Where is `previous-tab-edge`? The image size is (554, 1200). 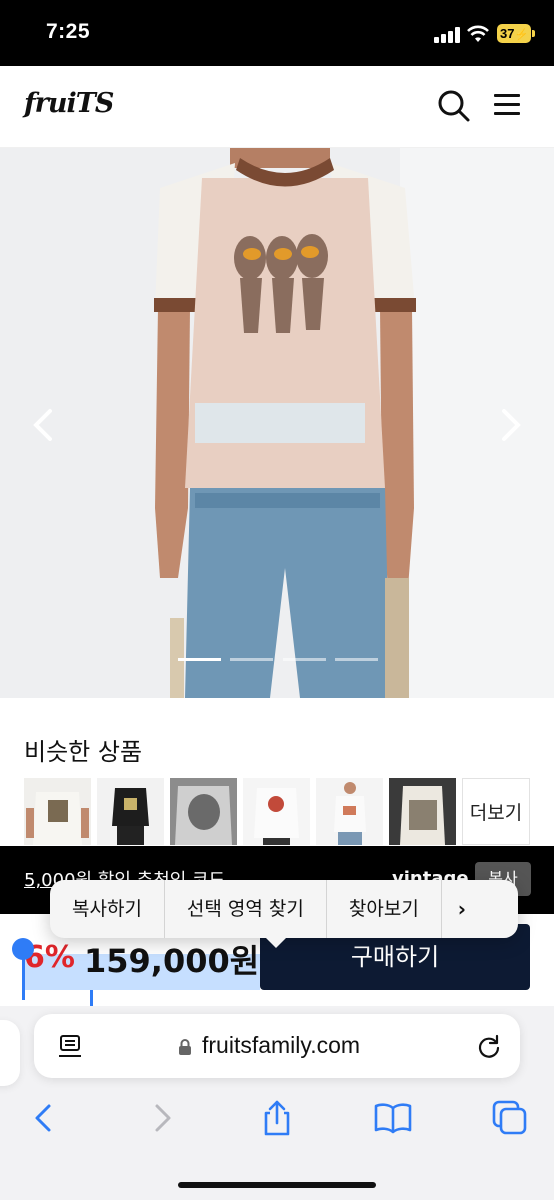
previous-tab-edge is located at coordinates (10, 1053).